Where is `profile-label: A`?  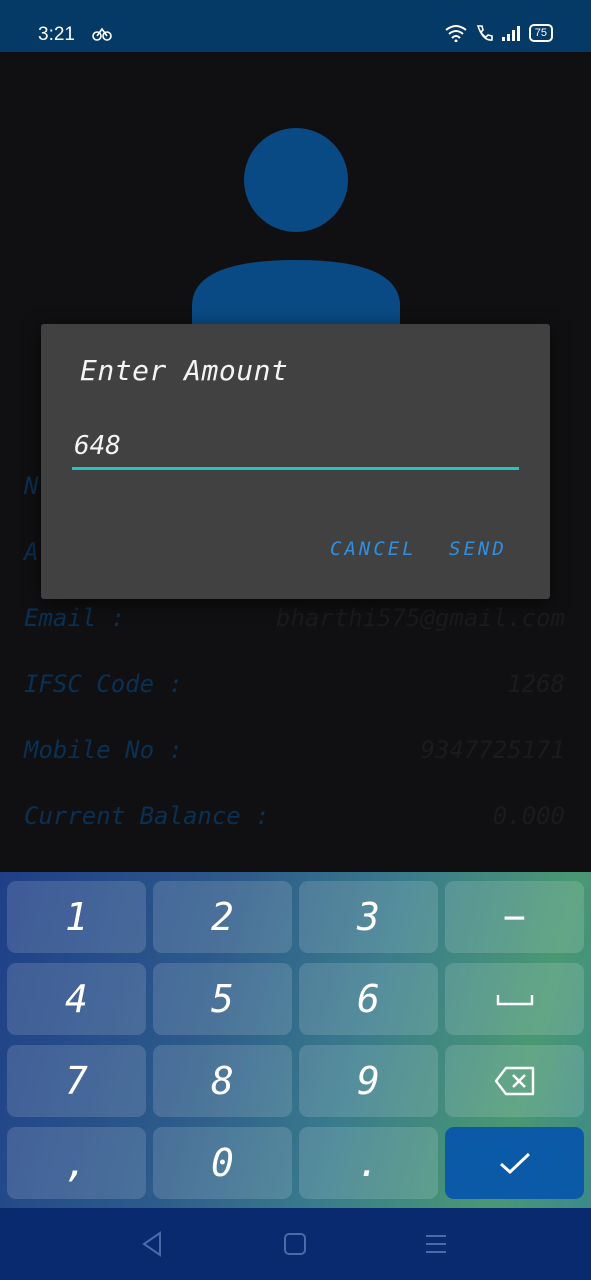
profile-label: A is located at coordinates (31, 552).